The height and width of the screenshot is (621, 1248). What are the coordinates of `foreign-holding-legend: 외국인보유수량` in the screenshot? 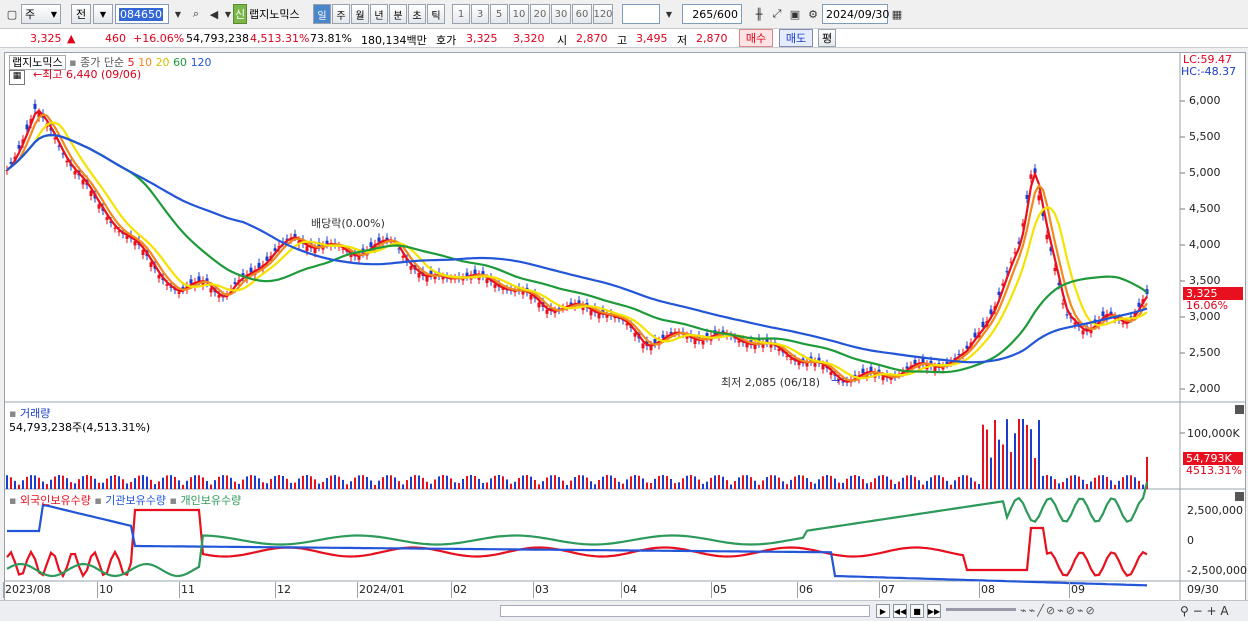 It's located at (55, 500).